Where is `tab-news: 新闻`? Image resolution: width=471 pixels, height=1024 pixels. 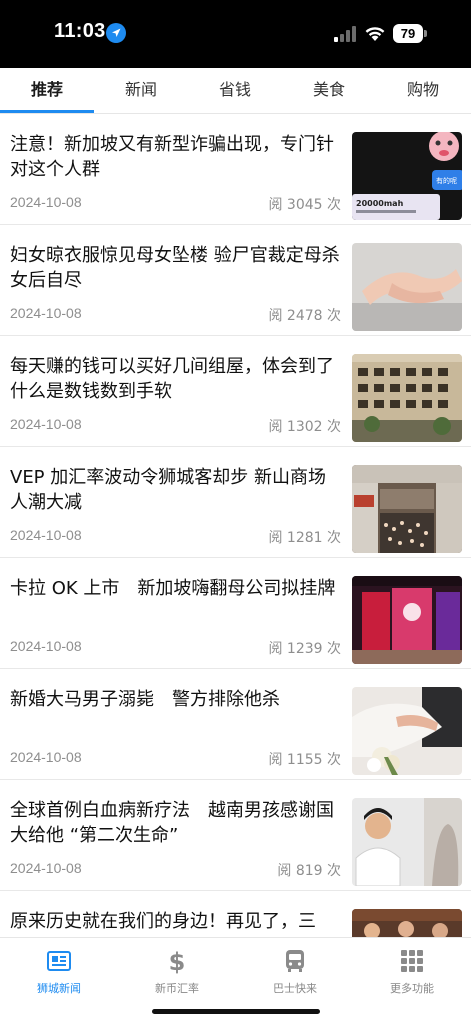
tab-news: 新闻 is located at coordinates (141, 91).